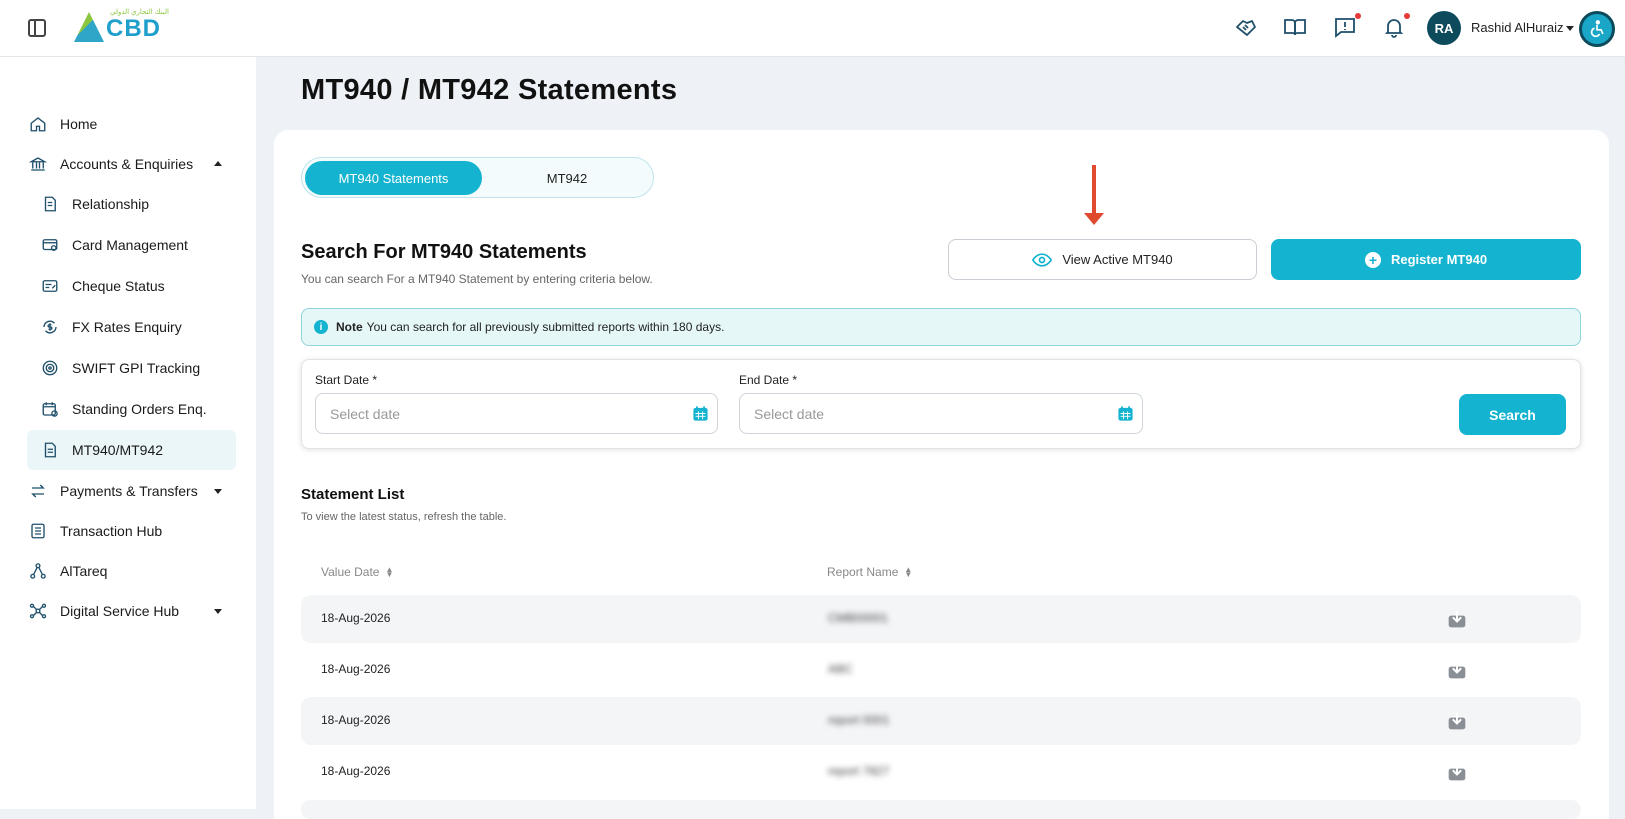 This screenshot has height=819, width=1625. I want to click on sidebar-item-label: Card Management, so click(130, 245).